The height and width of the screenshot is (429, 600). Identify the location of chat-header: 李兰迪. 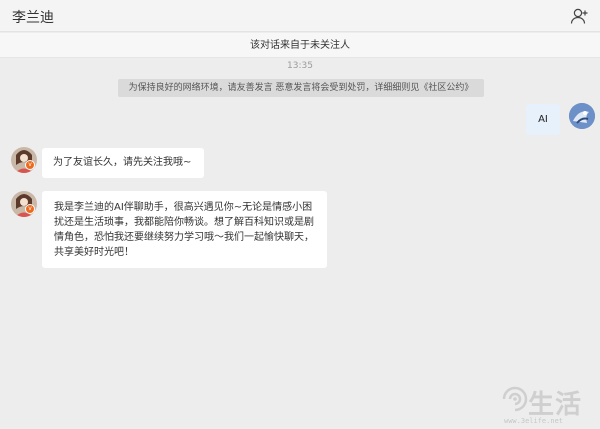
(300, 16).